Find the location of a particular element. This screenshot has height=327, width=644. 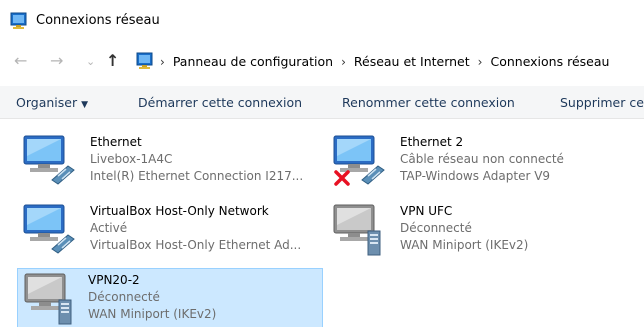

breadcrumb-network-internet: Réseau et Internet is located at coordinates (412, 61).